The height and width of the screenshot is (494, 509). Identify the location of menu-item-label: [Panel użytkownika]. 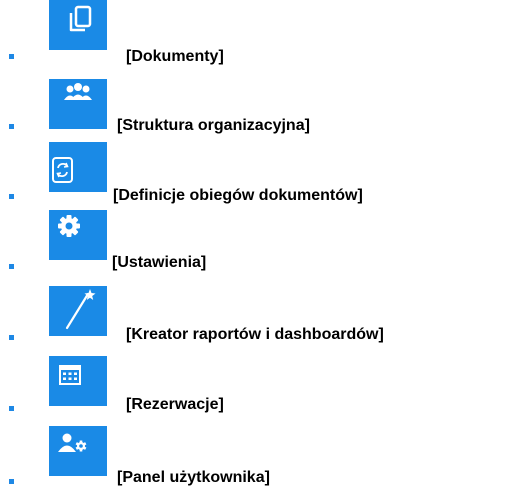
(193, 478).